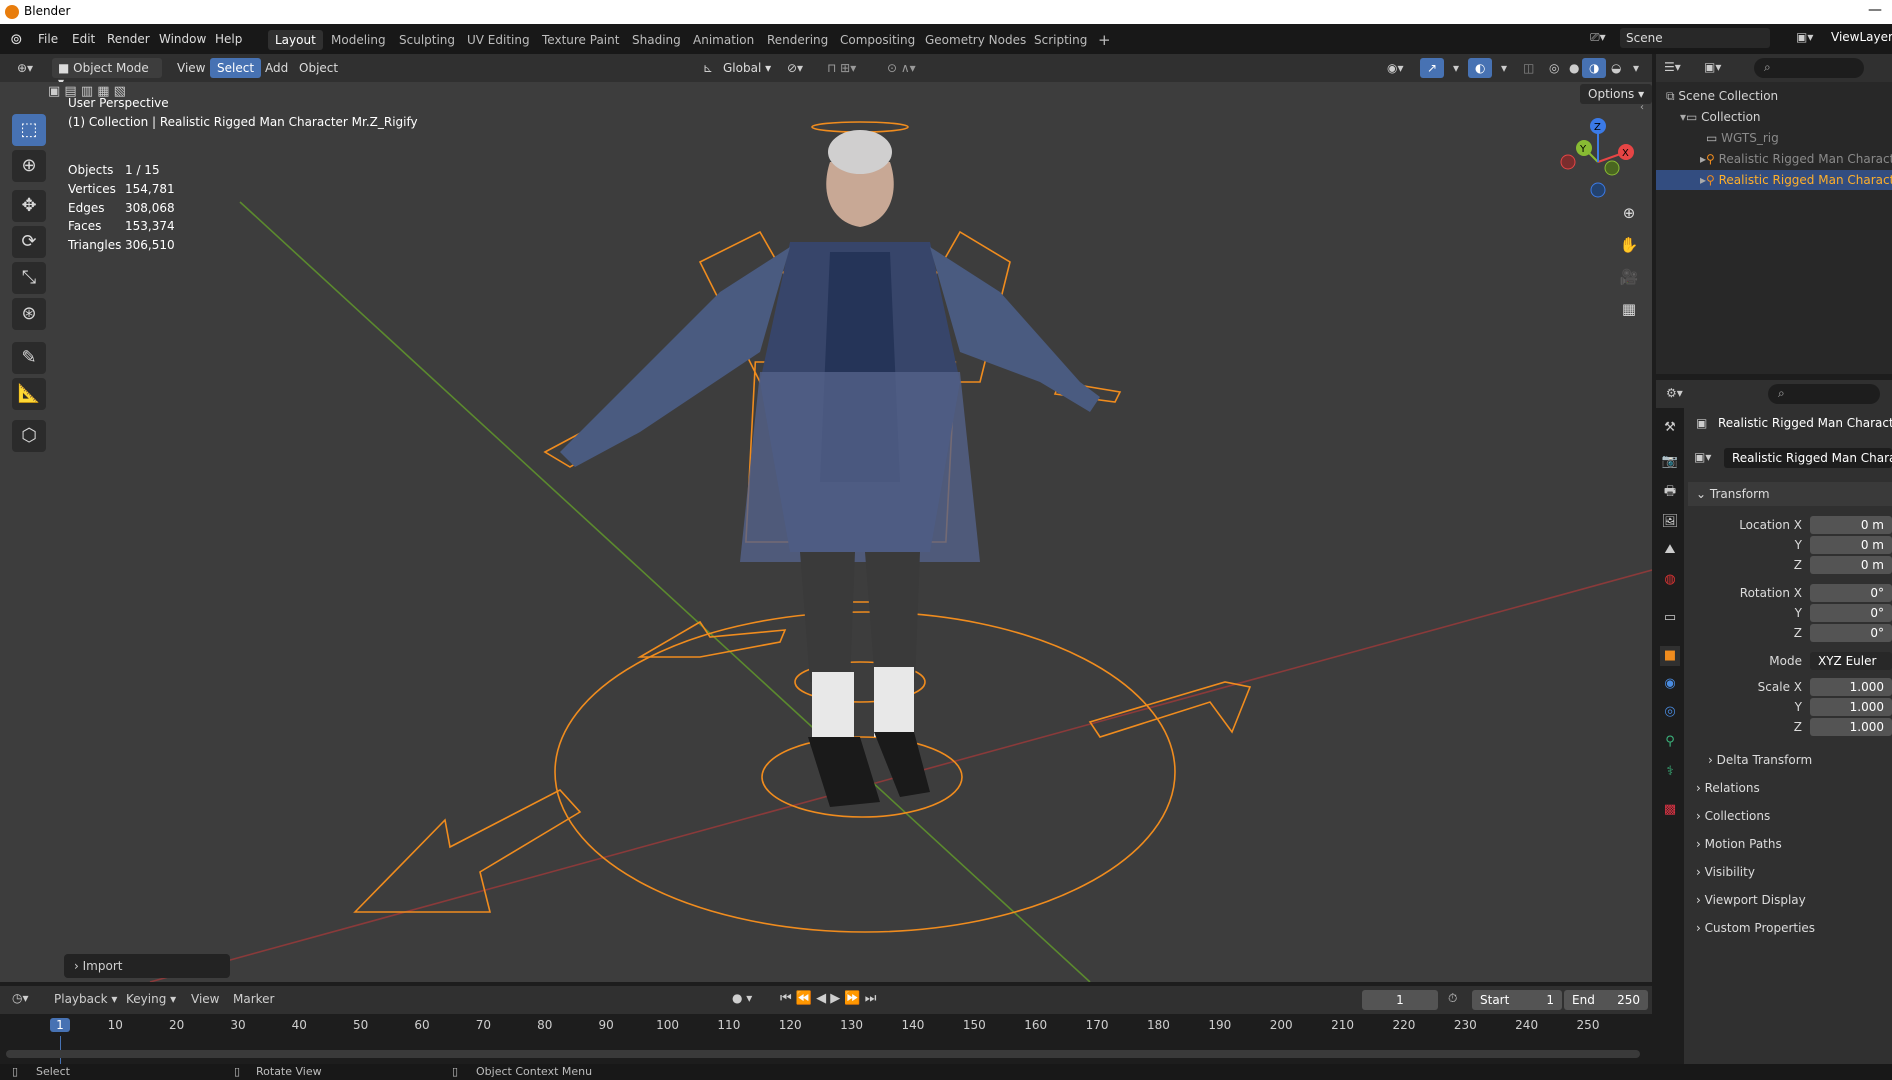 This screenshot has width=1892, height=1080. Describe the element at coordinates (1452, 998) in the screenshot. I see `stopwatch-icon: ⏱` at that location.